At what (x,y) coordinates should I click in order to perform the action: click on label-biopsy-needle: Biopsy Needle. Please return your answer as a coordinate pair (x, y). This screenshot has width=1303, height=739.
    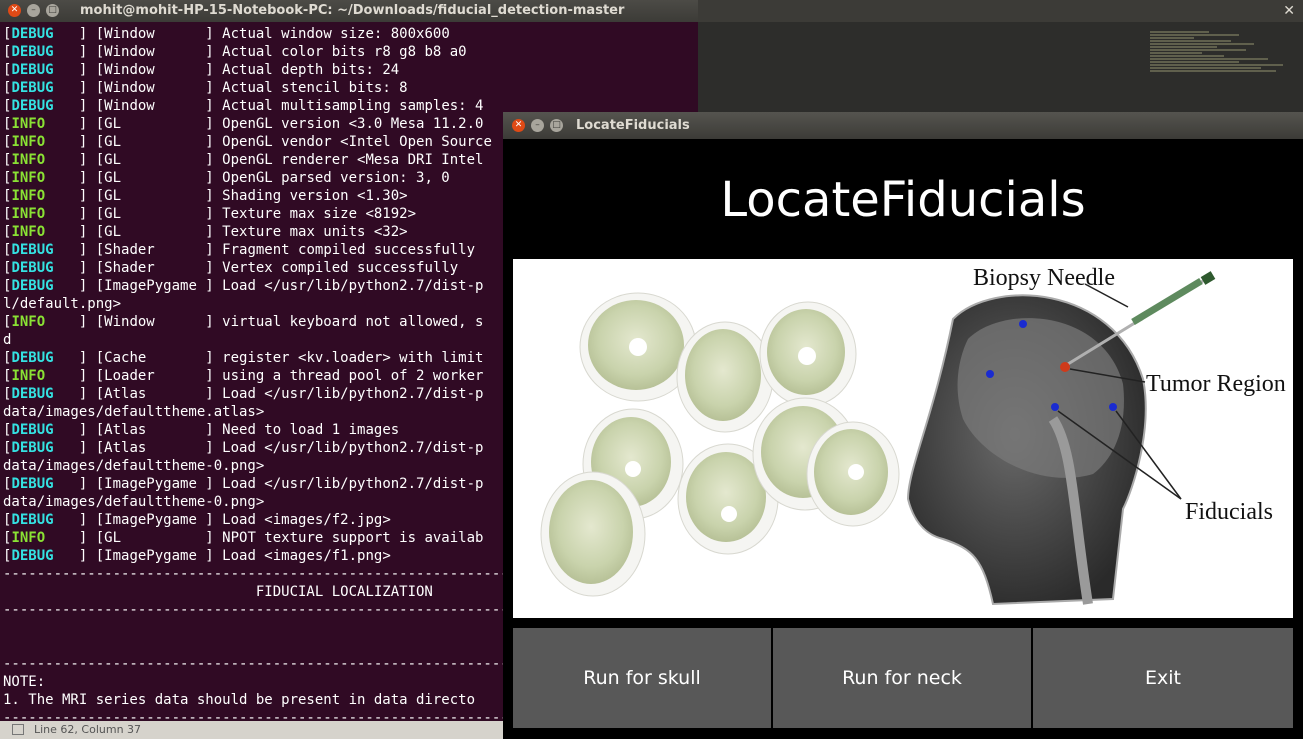
    Looking at the image, I should click on (1044, 278).